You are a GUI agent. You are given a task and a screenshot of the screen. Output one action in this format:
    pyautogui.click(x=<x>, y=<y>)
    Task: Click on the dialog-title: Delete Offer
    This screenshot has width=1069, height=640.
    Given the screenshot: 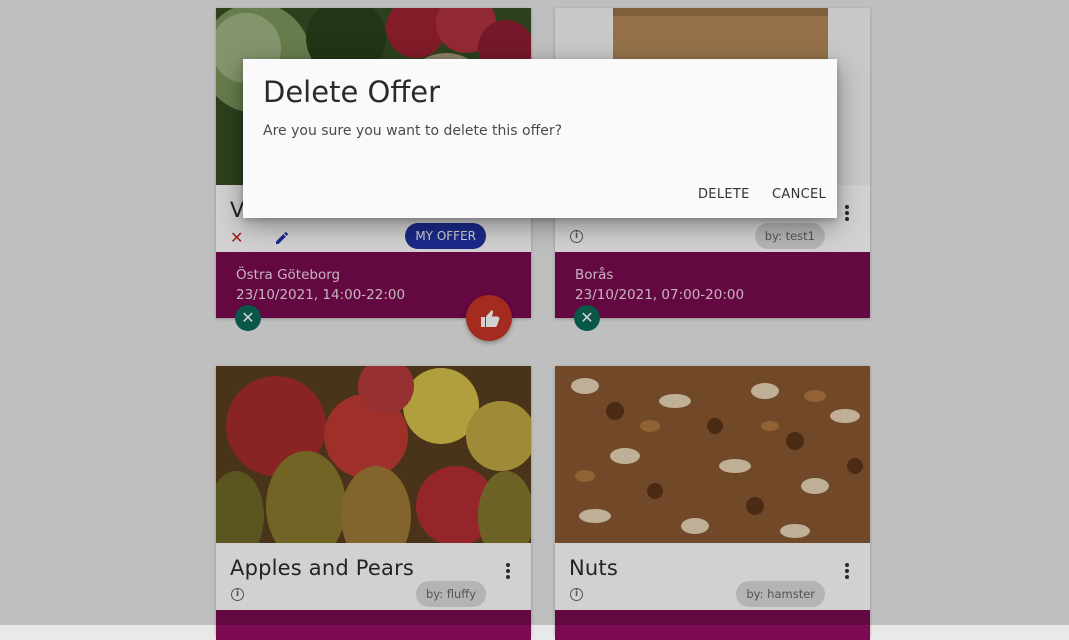 What is the action you would take?
    pyautogui.click(x=352, y=92)
    